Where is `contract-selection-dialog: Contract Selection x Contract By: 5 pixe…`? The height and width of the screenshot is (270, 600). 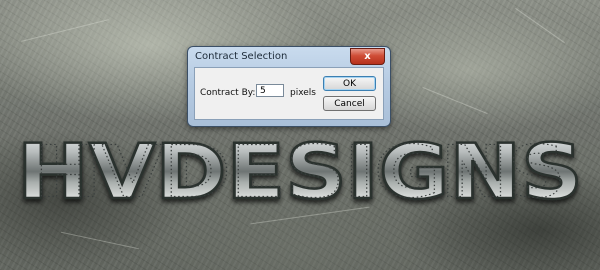
contract-selection-dialog: Contract Selection x Contract By: 5 pixe… is located at coordinates (289, 86).